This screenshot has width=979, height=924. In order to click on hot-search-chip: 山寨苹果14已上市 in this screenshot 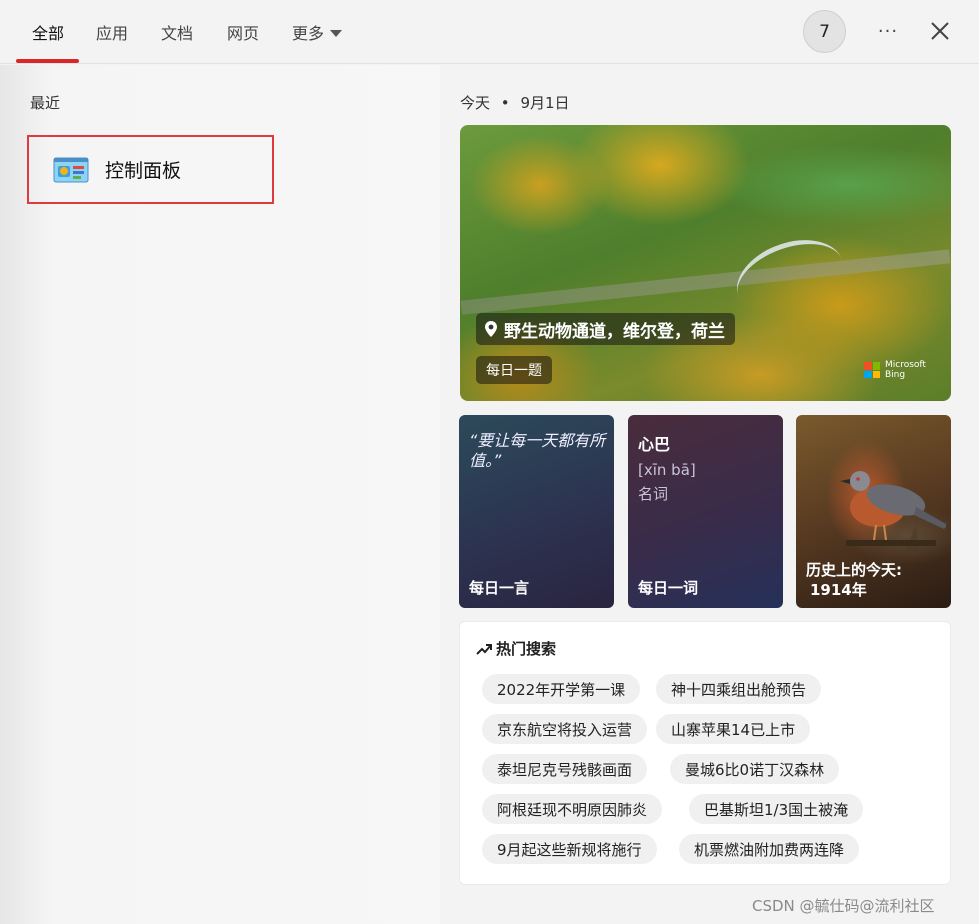, I will do `click(733, 729)`.